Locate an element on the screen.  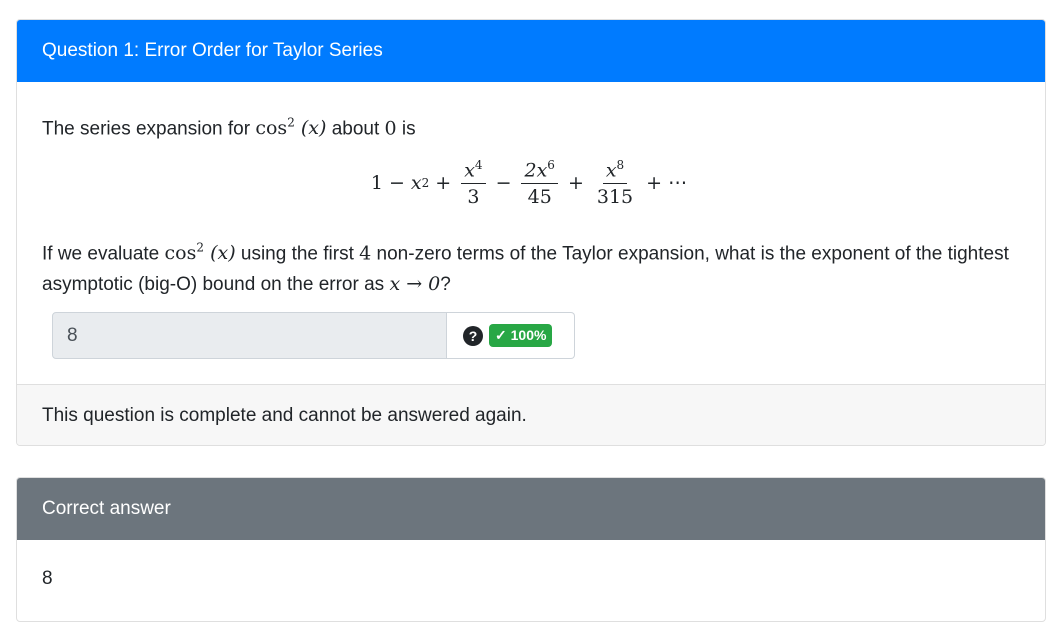
answer-input-group: 8 ? ✓ 100% is located at coordinates (313, 335).